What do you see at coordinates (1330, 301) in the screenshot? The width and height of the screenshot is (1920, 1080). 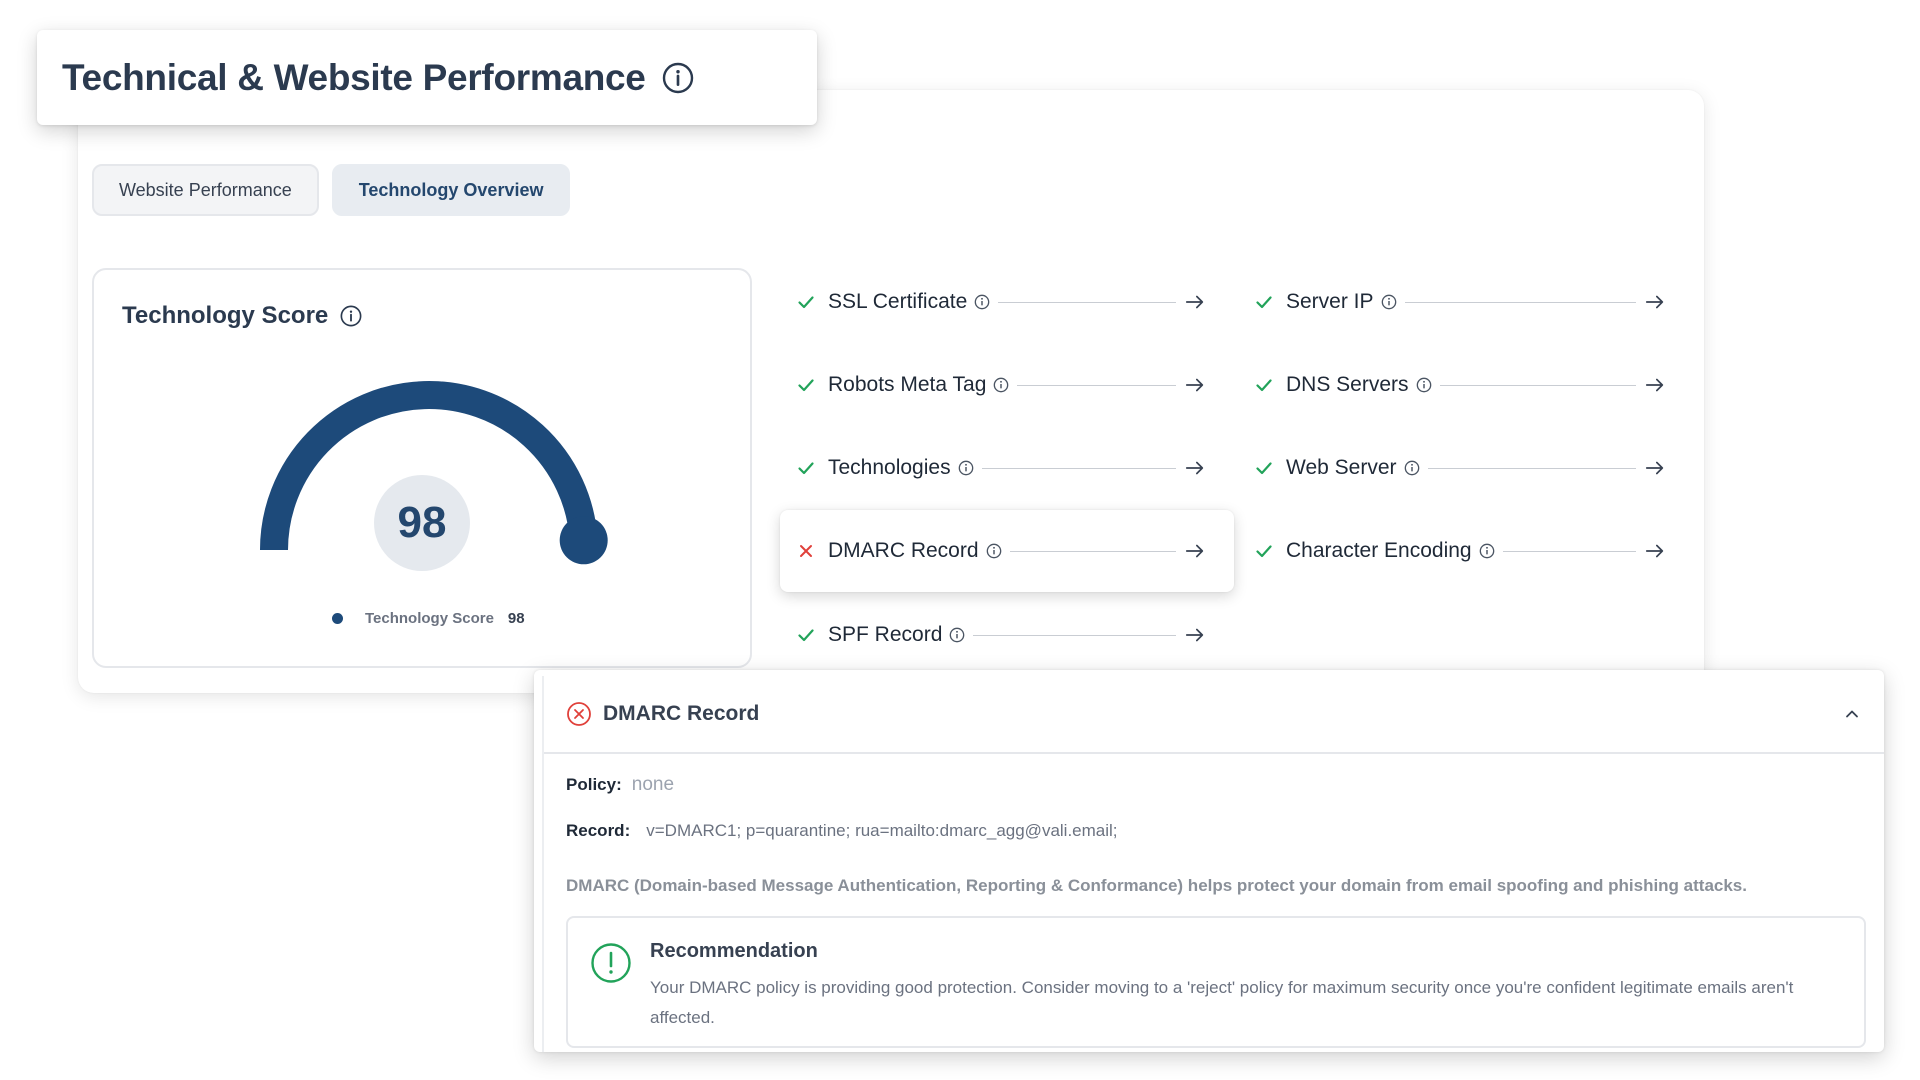 I see `check-label: Server IP` at bounding box center [1330, 301].